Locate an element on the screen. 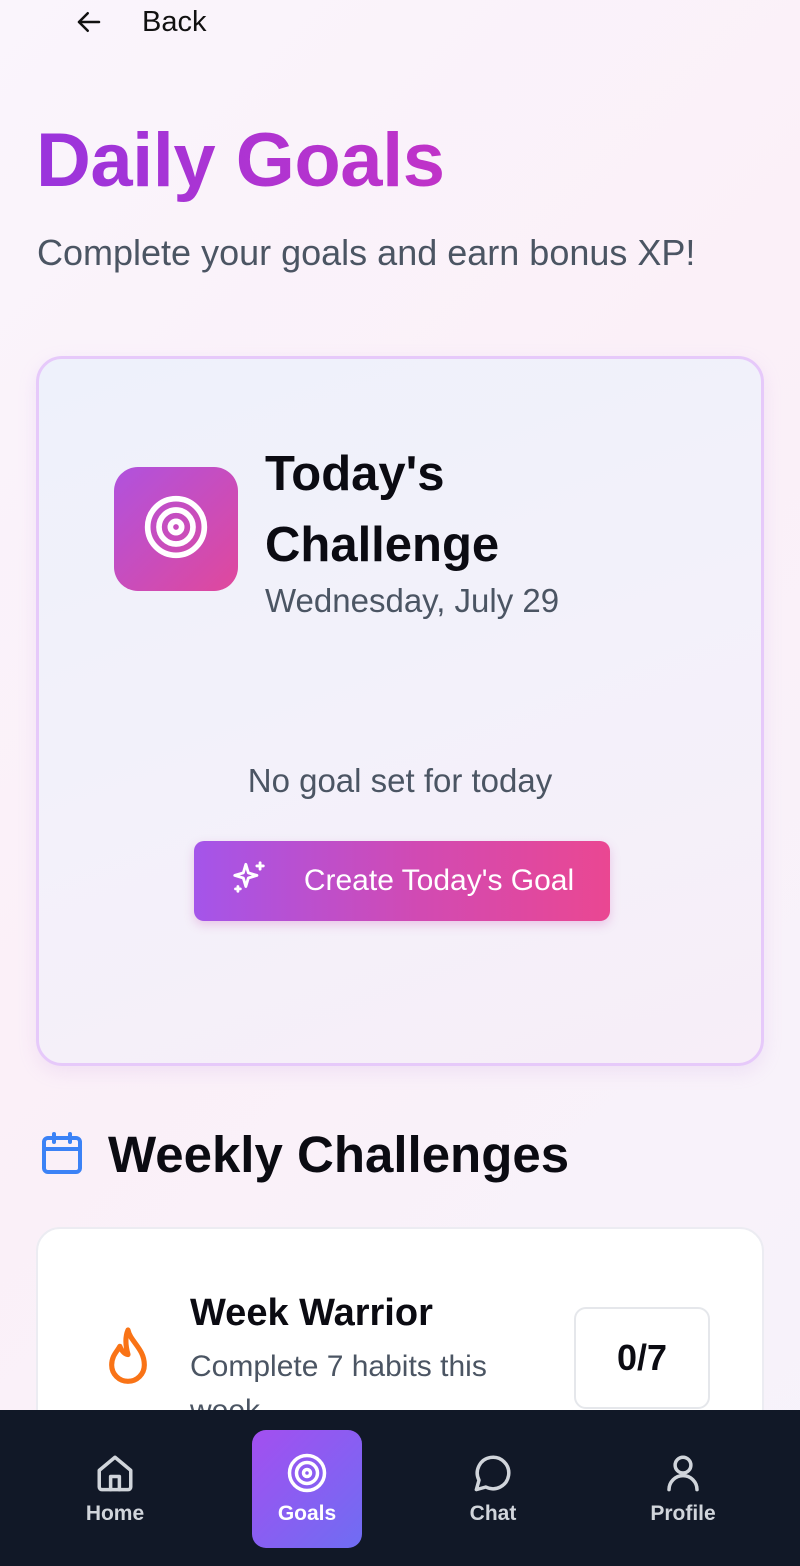 The width and height of the screenshot is (800, 1566). nav-item-chat: Chat is located at coordinates (493, 1489).